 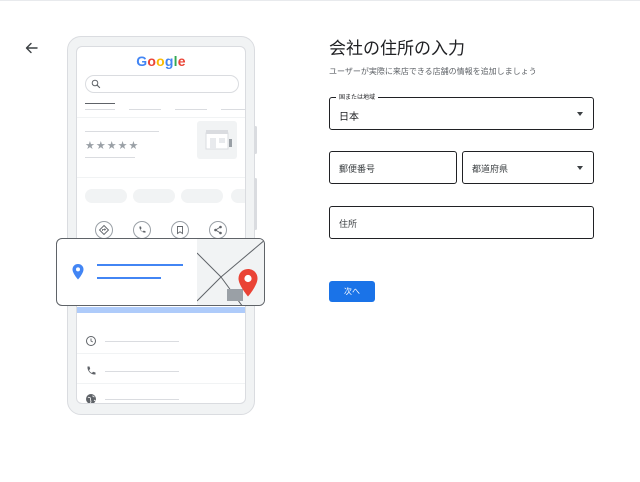 I want to click on mock-search-bar, so click(x=162, y=84).